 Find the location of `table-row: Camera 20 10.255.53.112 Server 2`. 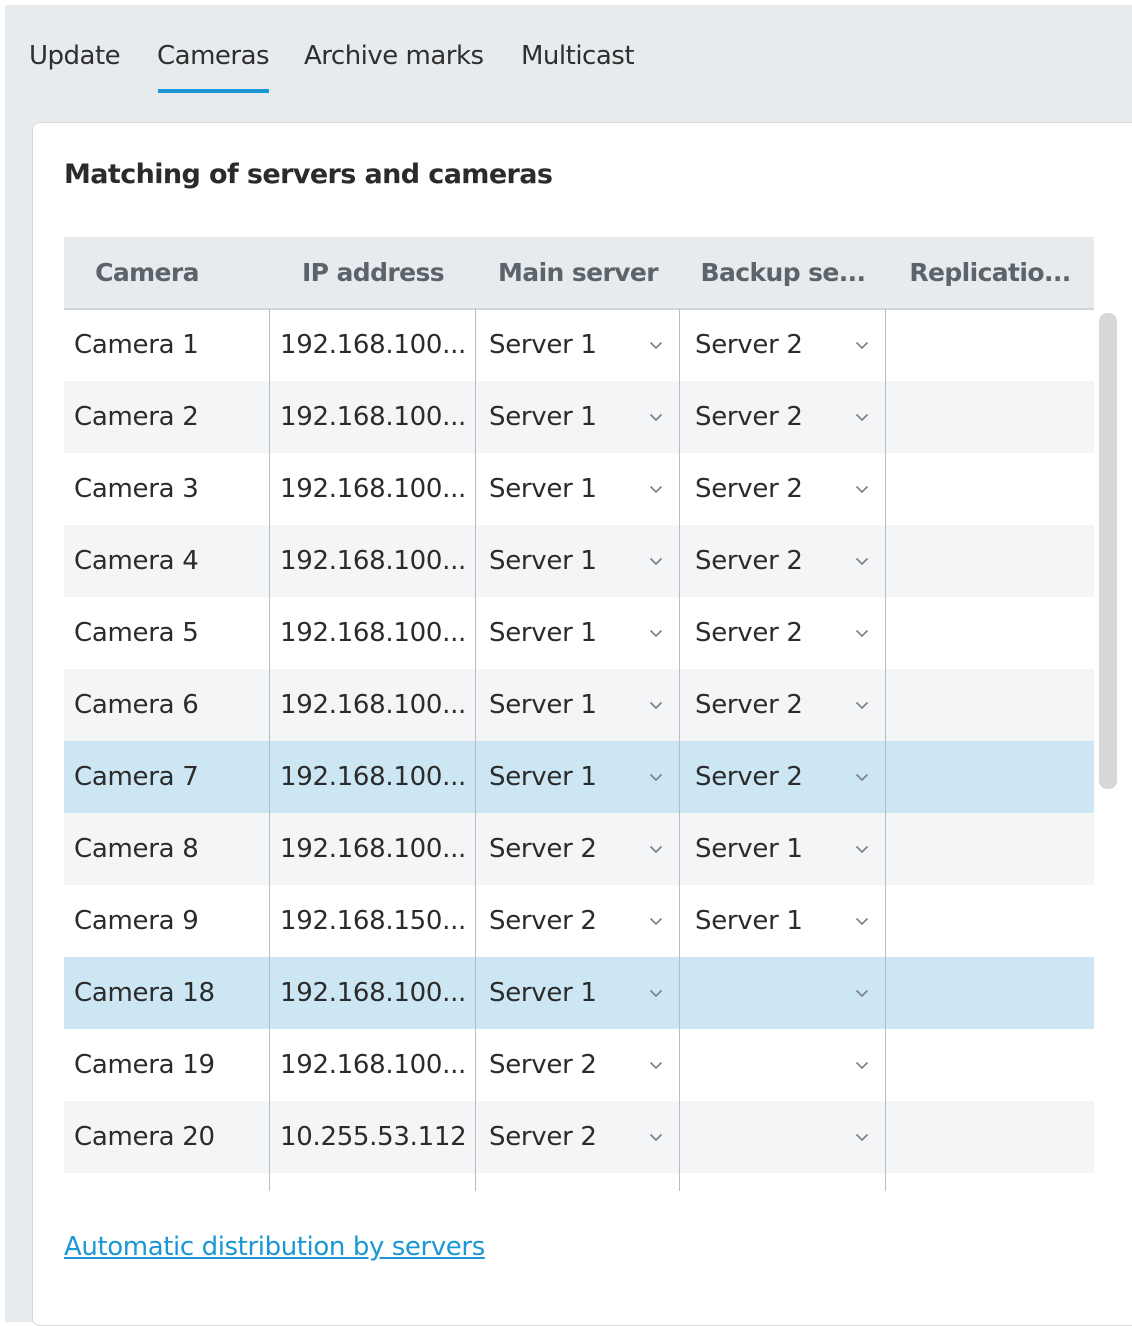

table-row: Camera 20 10.255.53.112 Server 2 is located at coordinates (579, 1137).